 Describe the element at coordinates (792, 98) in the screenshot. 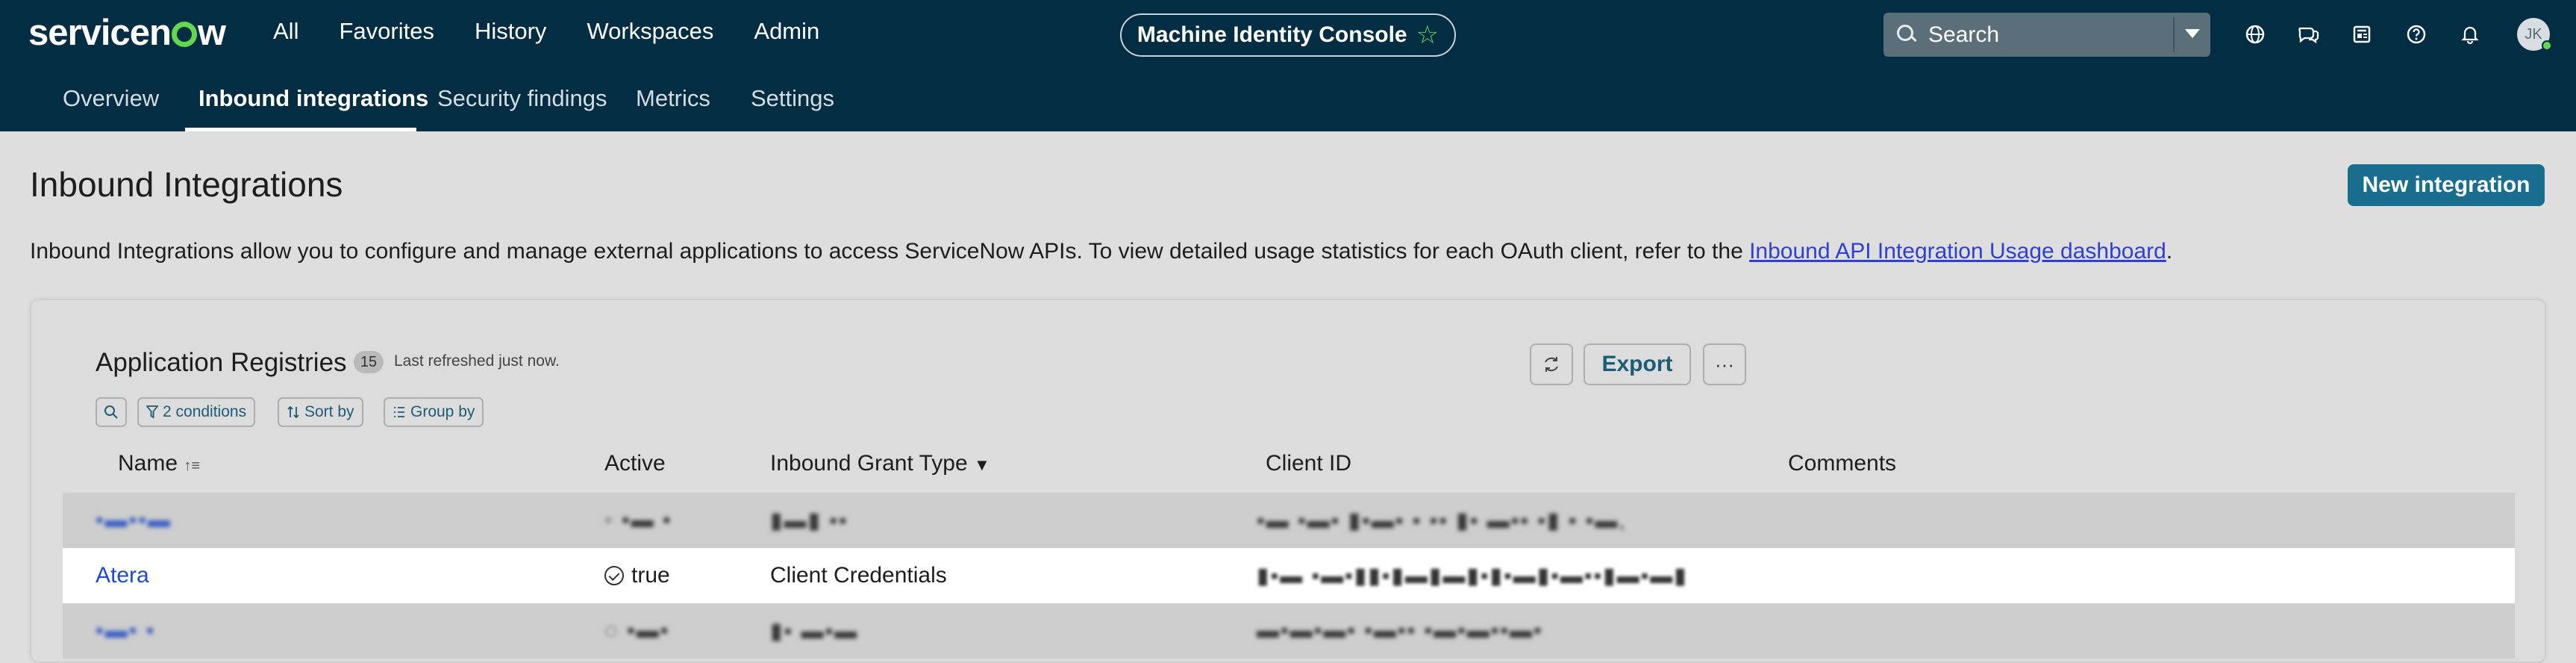

I see `tab-settings: Settings` at that location.